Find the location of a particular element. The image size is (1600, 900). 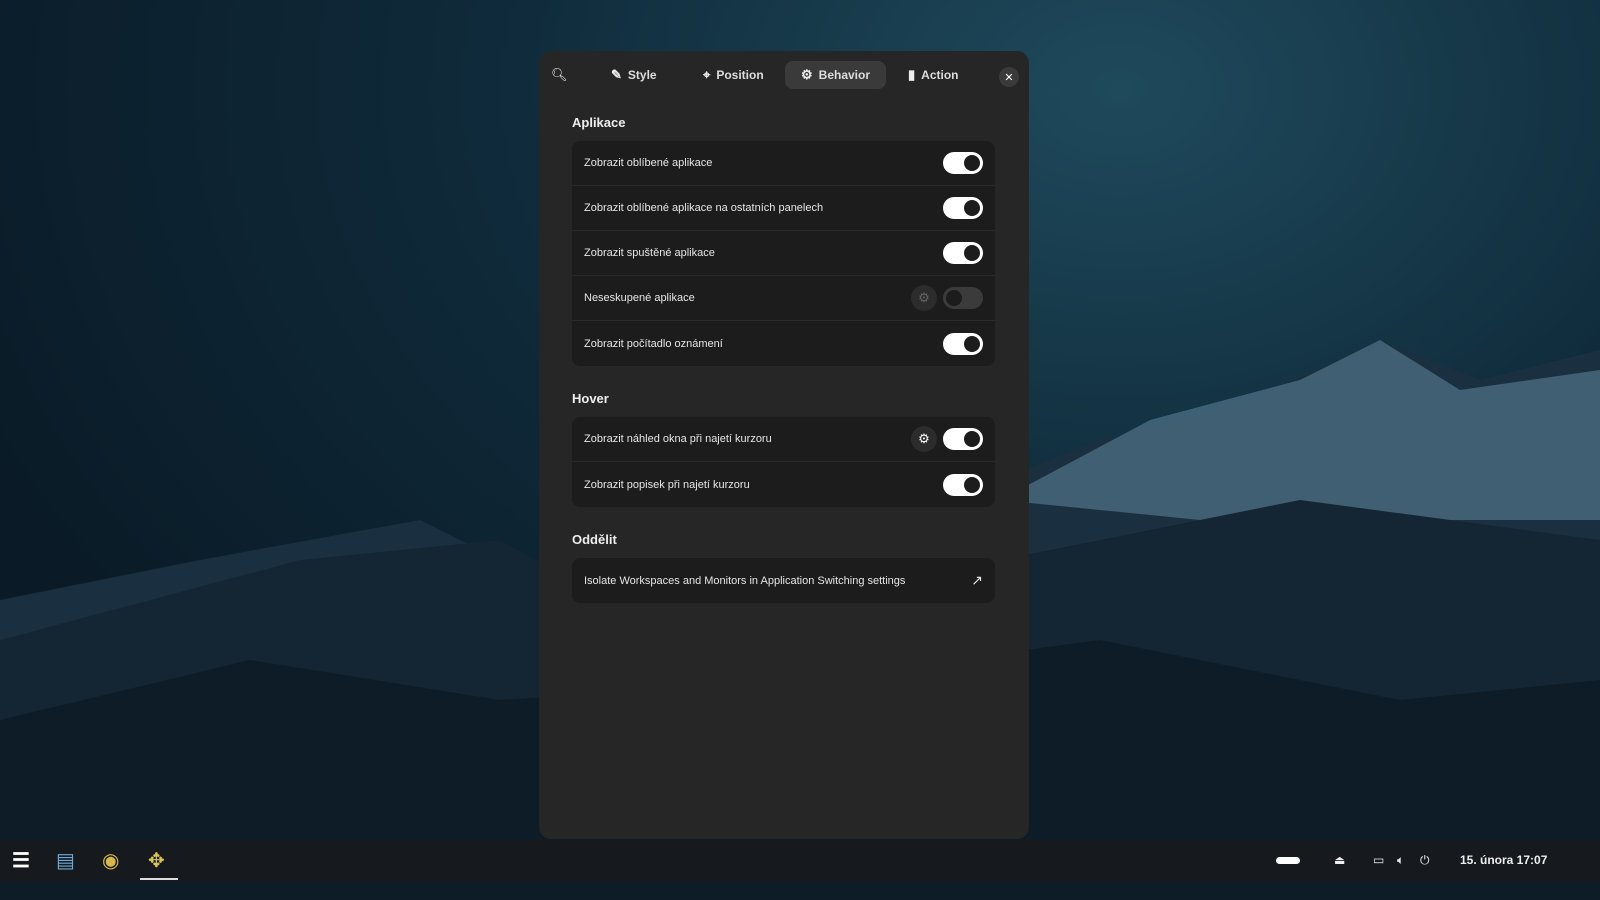

active-indicator is located at coordinates (159, 879).